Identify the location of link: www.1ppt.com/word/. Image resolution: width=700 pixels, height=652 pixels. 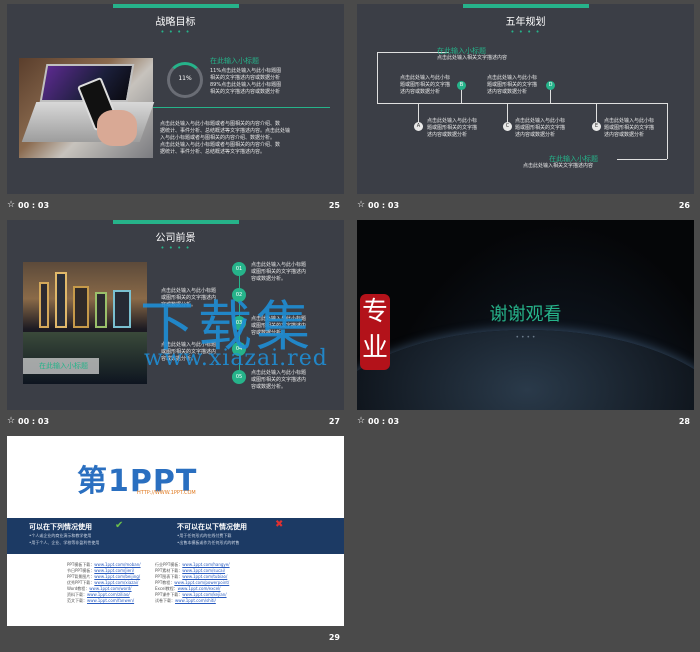
(110, 588).